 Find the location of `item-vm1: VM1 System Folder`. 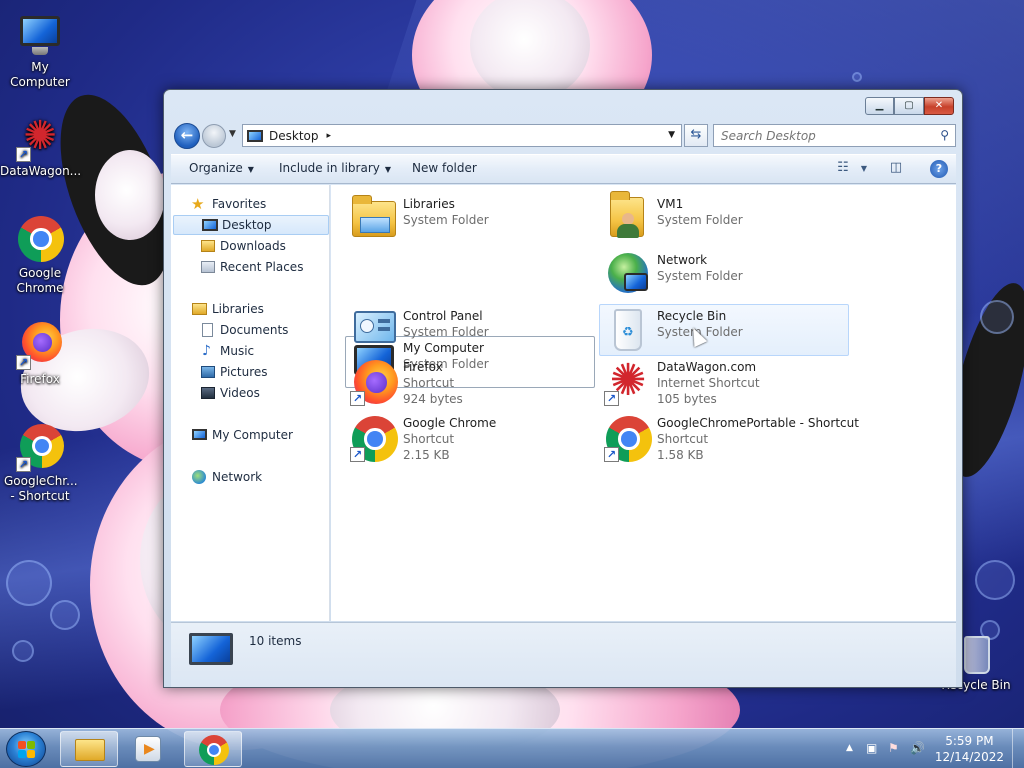

item-vm1: VM1 System Folder is located at coordinates (724, 217).